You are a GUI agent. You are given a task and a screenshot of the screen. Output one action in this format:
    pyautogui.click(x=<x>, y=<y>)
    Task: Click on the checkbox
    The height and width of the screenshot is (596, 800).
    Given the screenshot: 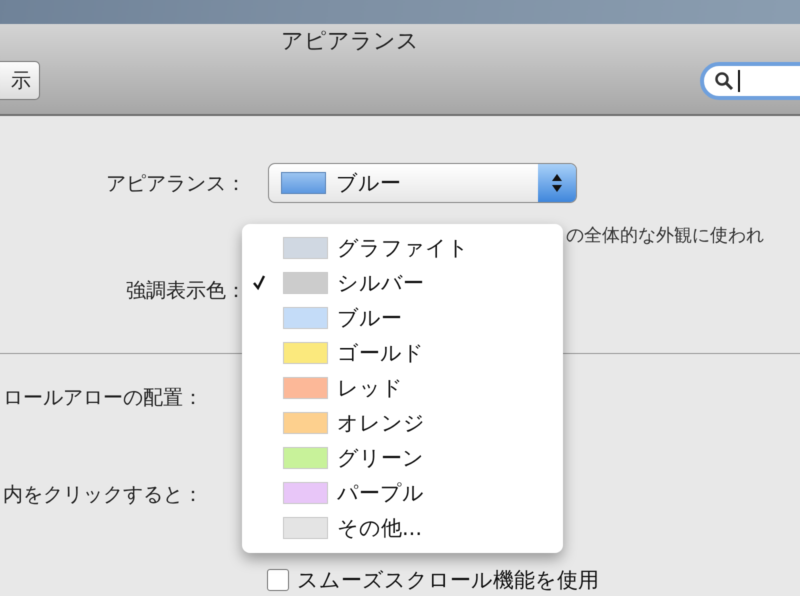 What is the action you would take?
    pyautogui.click(x=278, y=580)
    